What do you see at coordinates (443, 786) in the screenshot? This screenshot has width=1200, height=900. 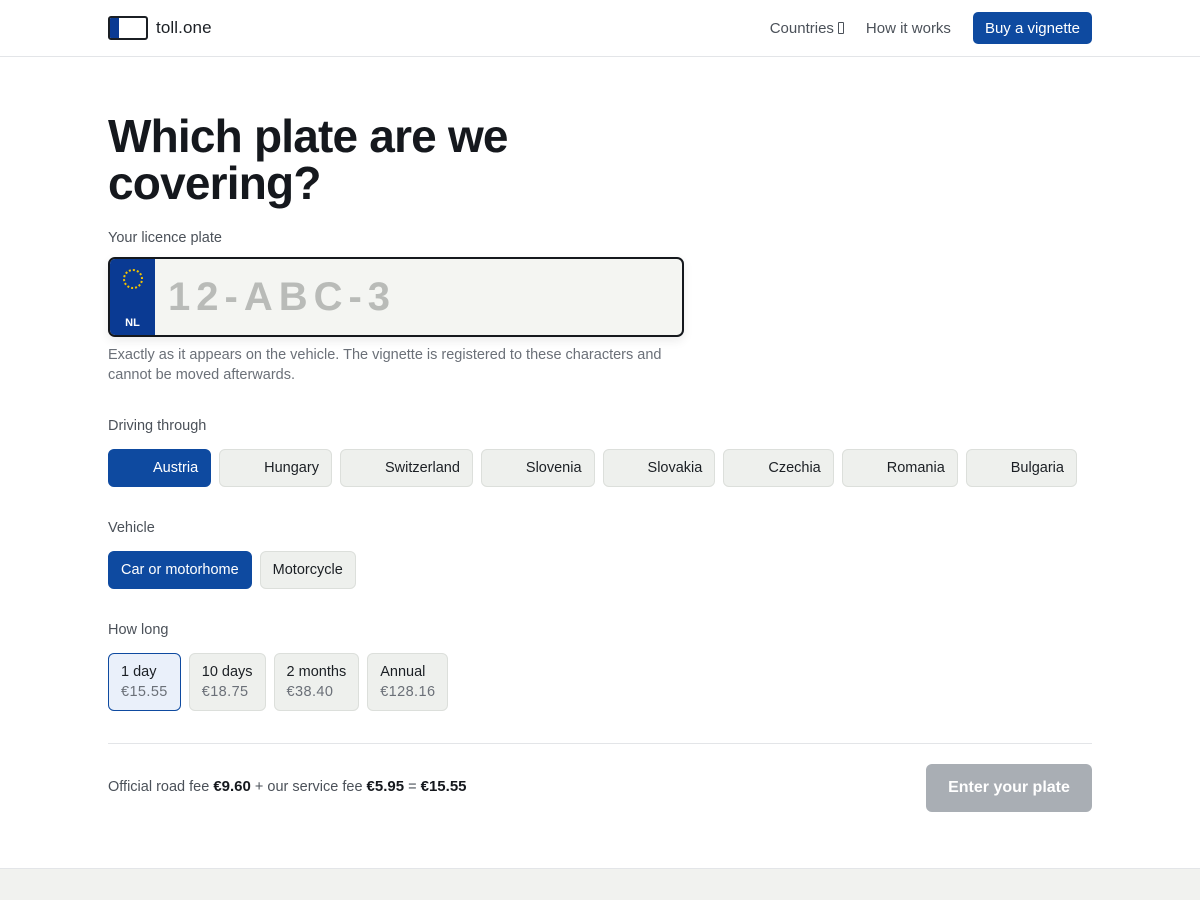 I see `total-fee-value: €15.55` at bounding box center [443, 786].